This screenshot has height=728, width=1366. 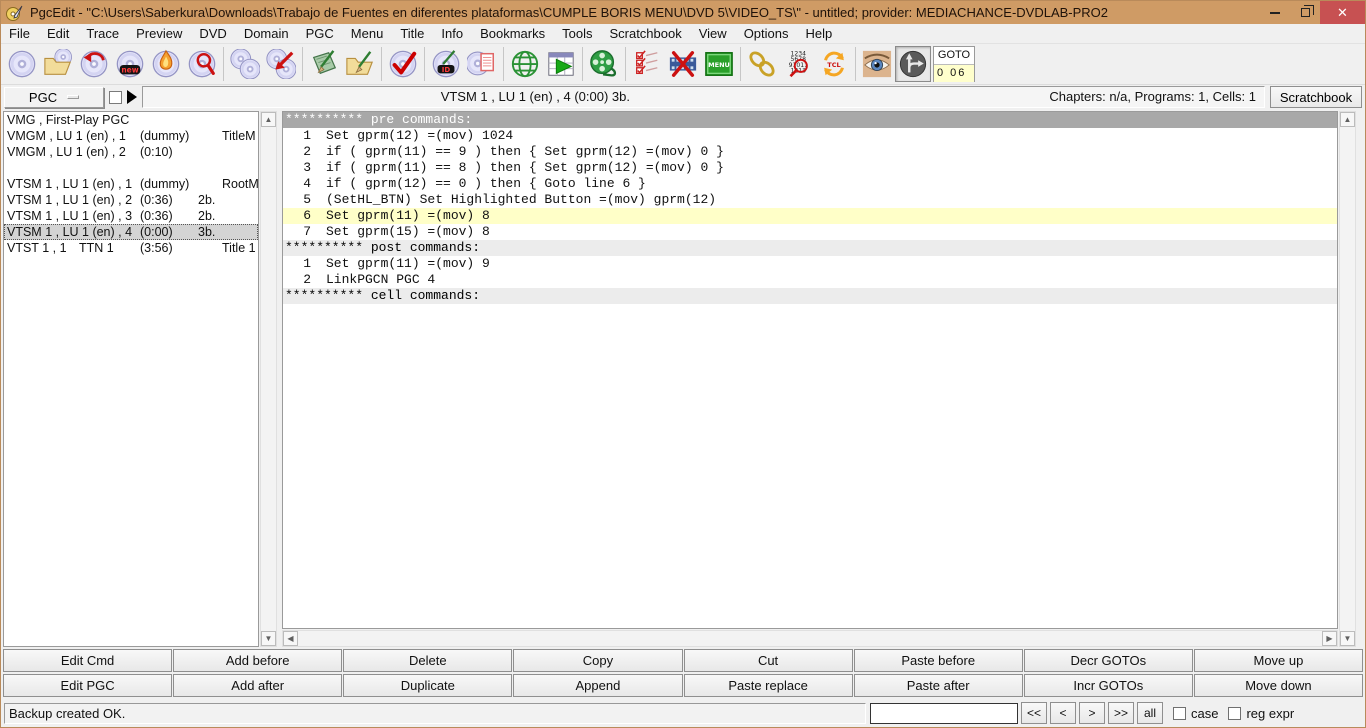 What do you see at coordinates (1034, 713) in the screenshot?
I see `search-nav-button: <<` at bounding box center [1034, 713].